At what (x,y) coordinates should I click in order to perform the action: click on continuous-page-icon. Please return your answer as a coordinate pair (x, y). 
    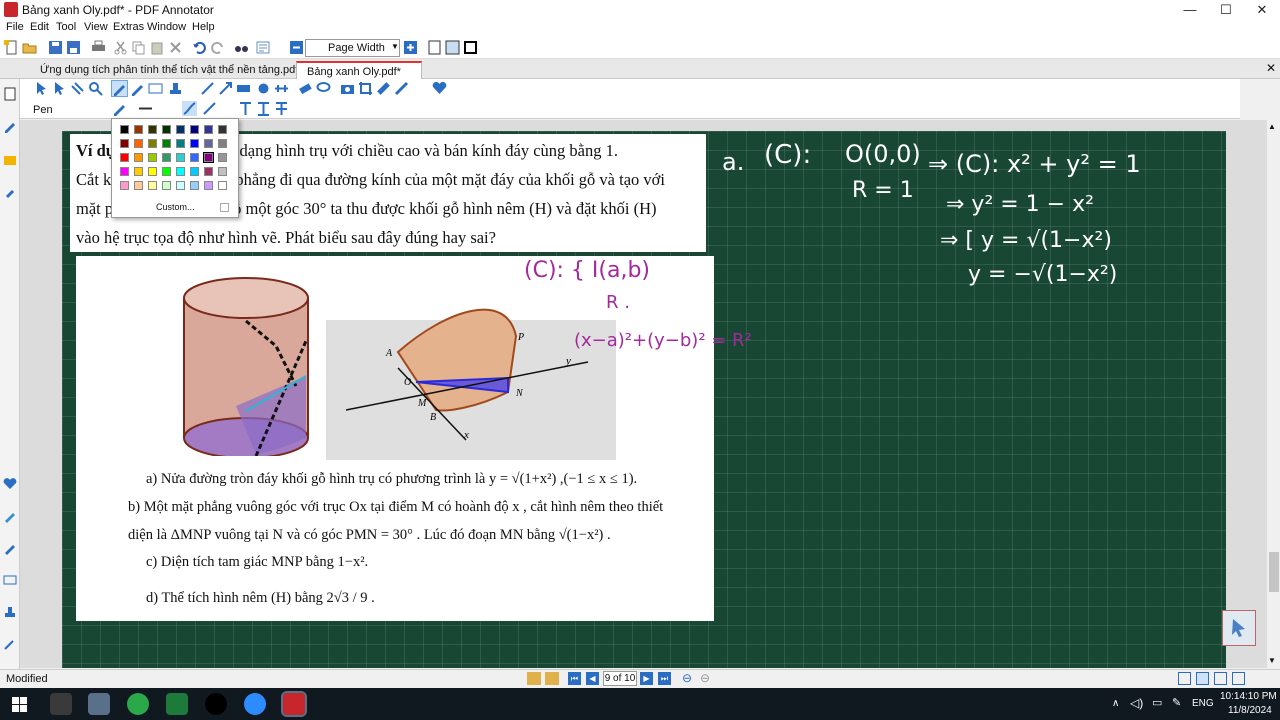
    Looking at the image, I should click on (452, 47).